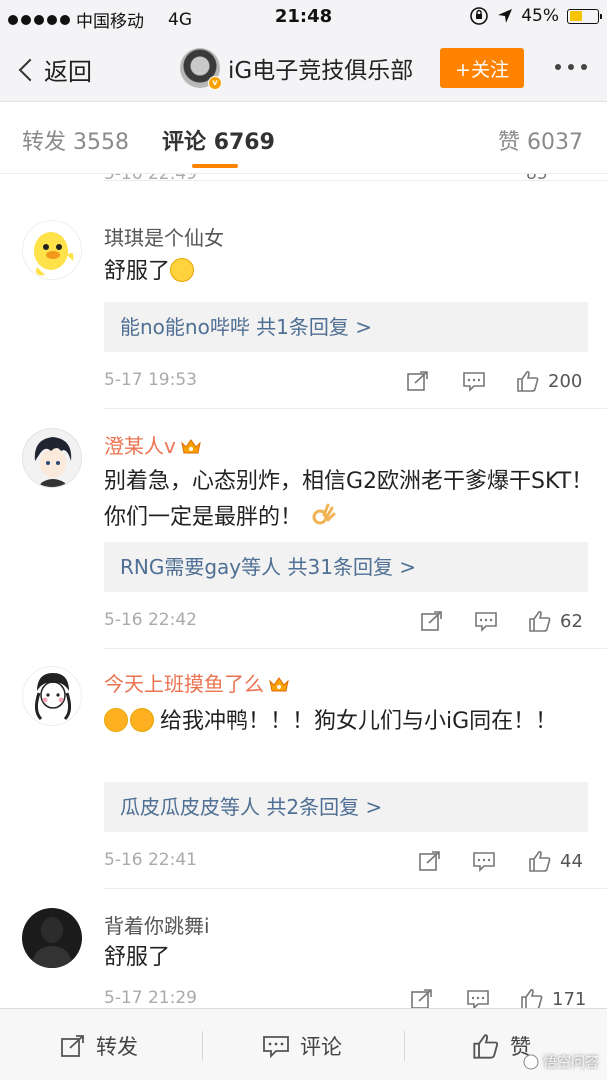  I want to click on comment-date: 5-17 21:29, so click(150, 998).